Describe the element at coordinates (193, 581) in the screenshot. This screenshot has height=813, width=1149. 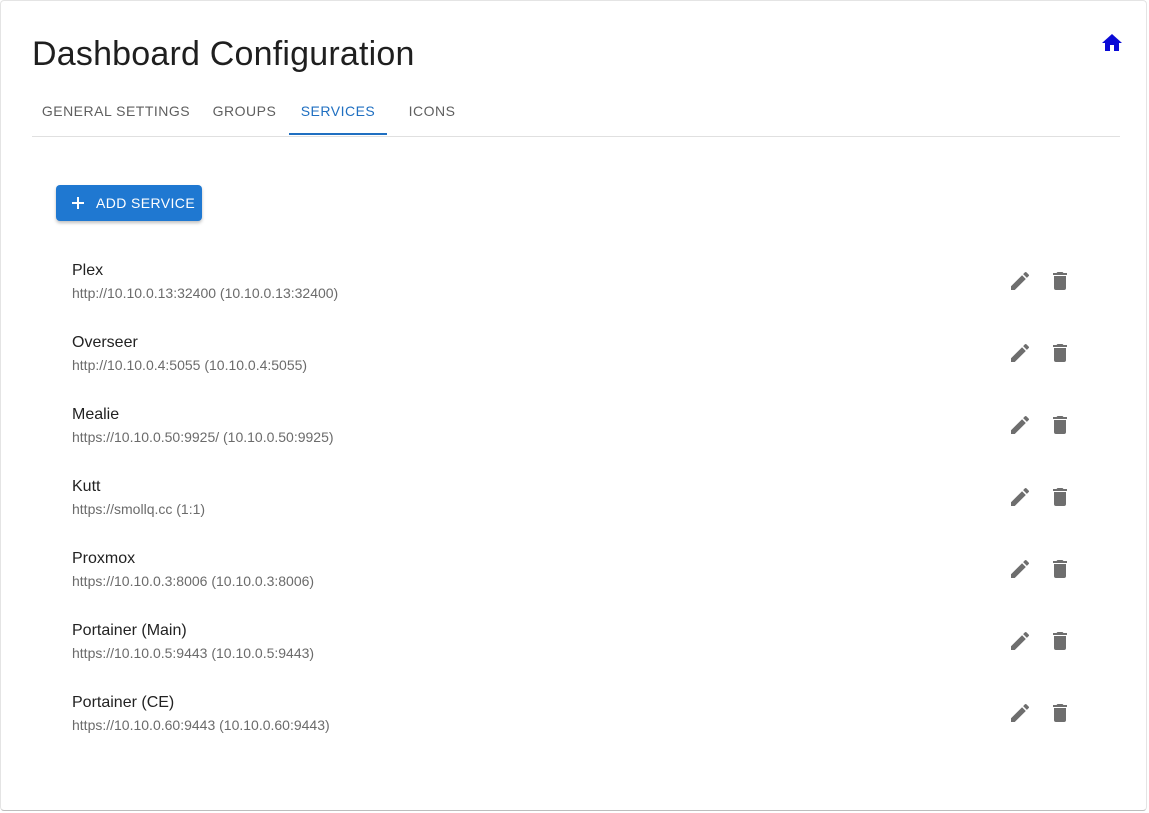
I see `service-url: https://10.10.0.3:8006 (10.10.0.3:8006)` at that location.